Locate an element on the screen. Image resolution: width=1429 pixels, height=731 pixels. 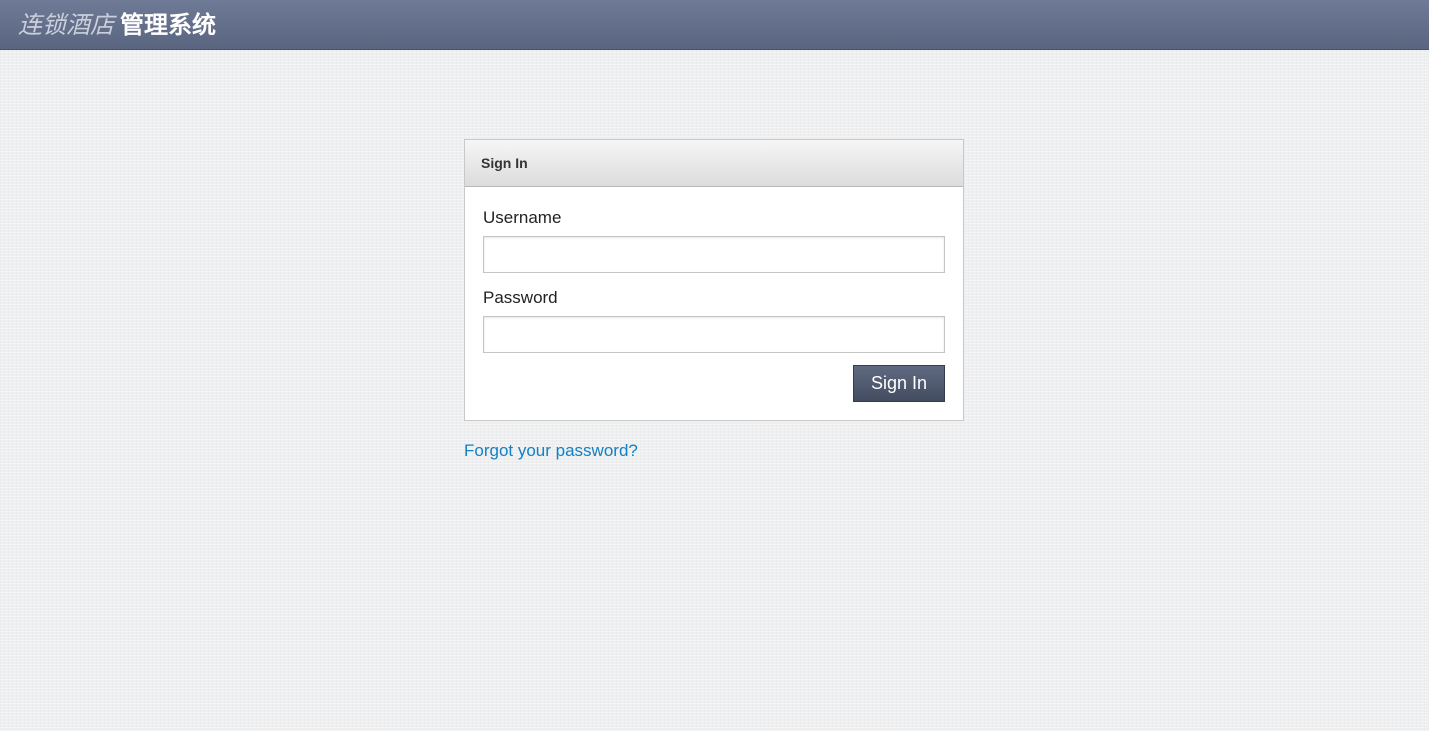
forgot-password-link: Forgot your password? is located at coordinates (551, 451).